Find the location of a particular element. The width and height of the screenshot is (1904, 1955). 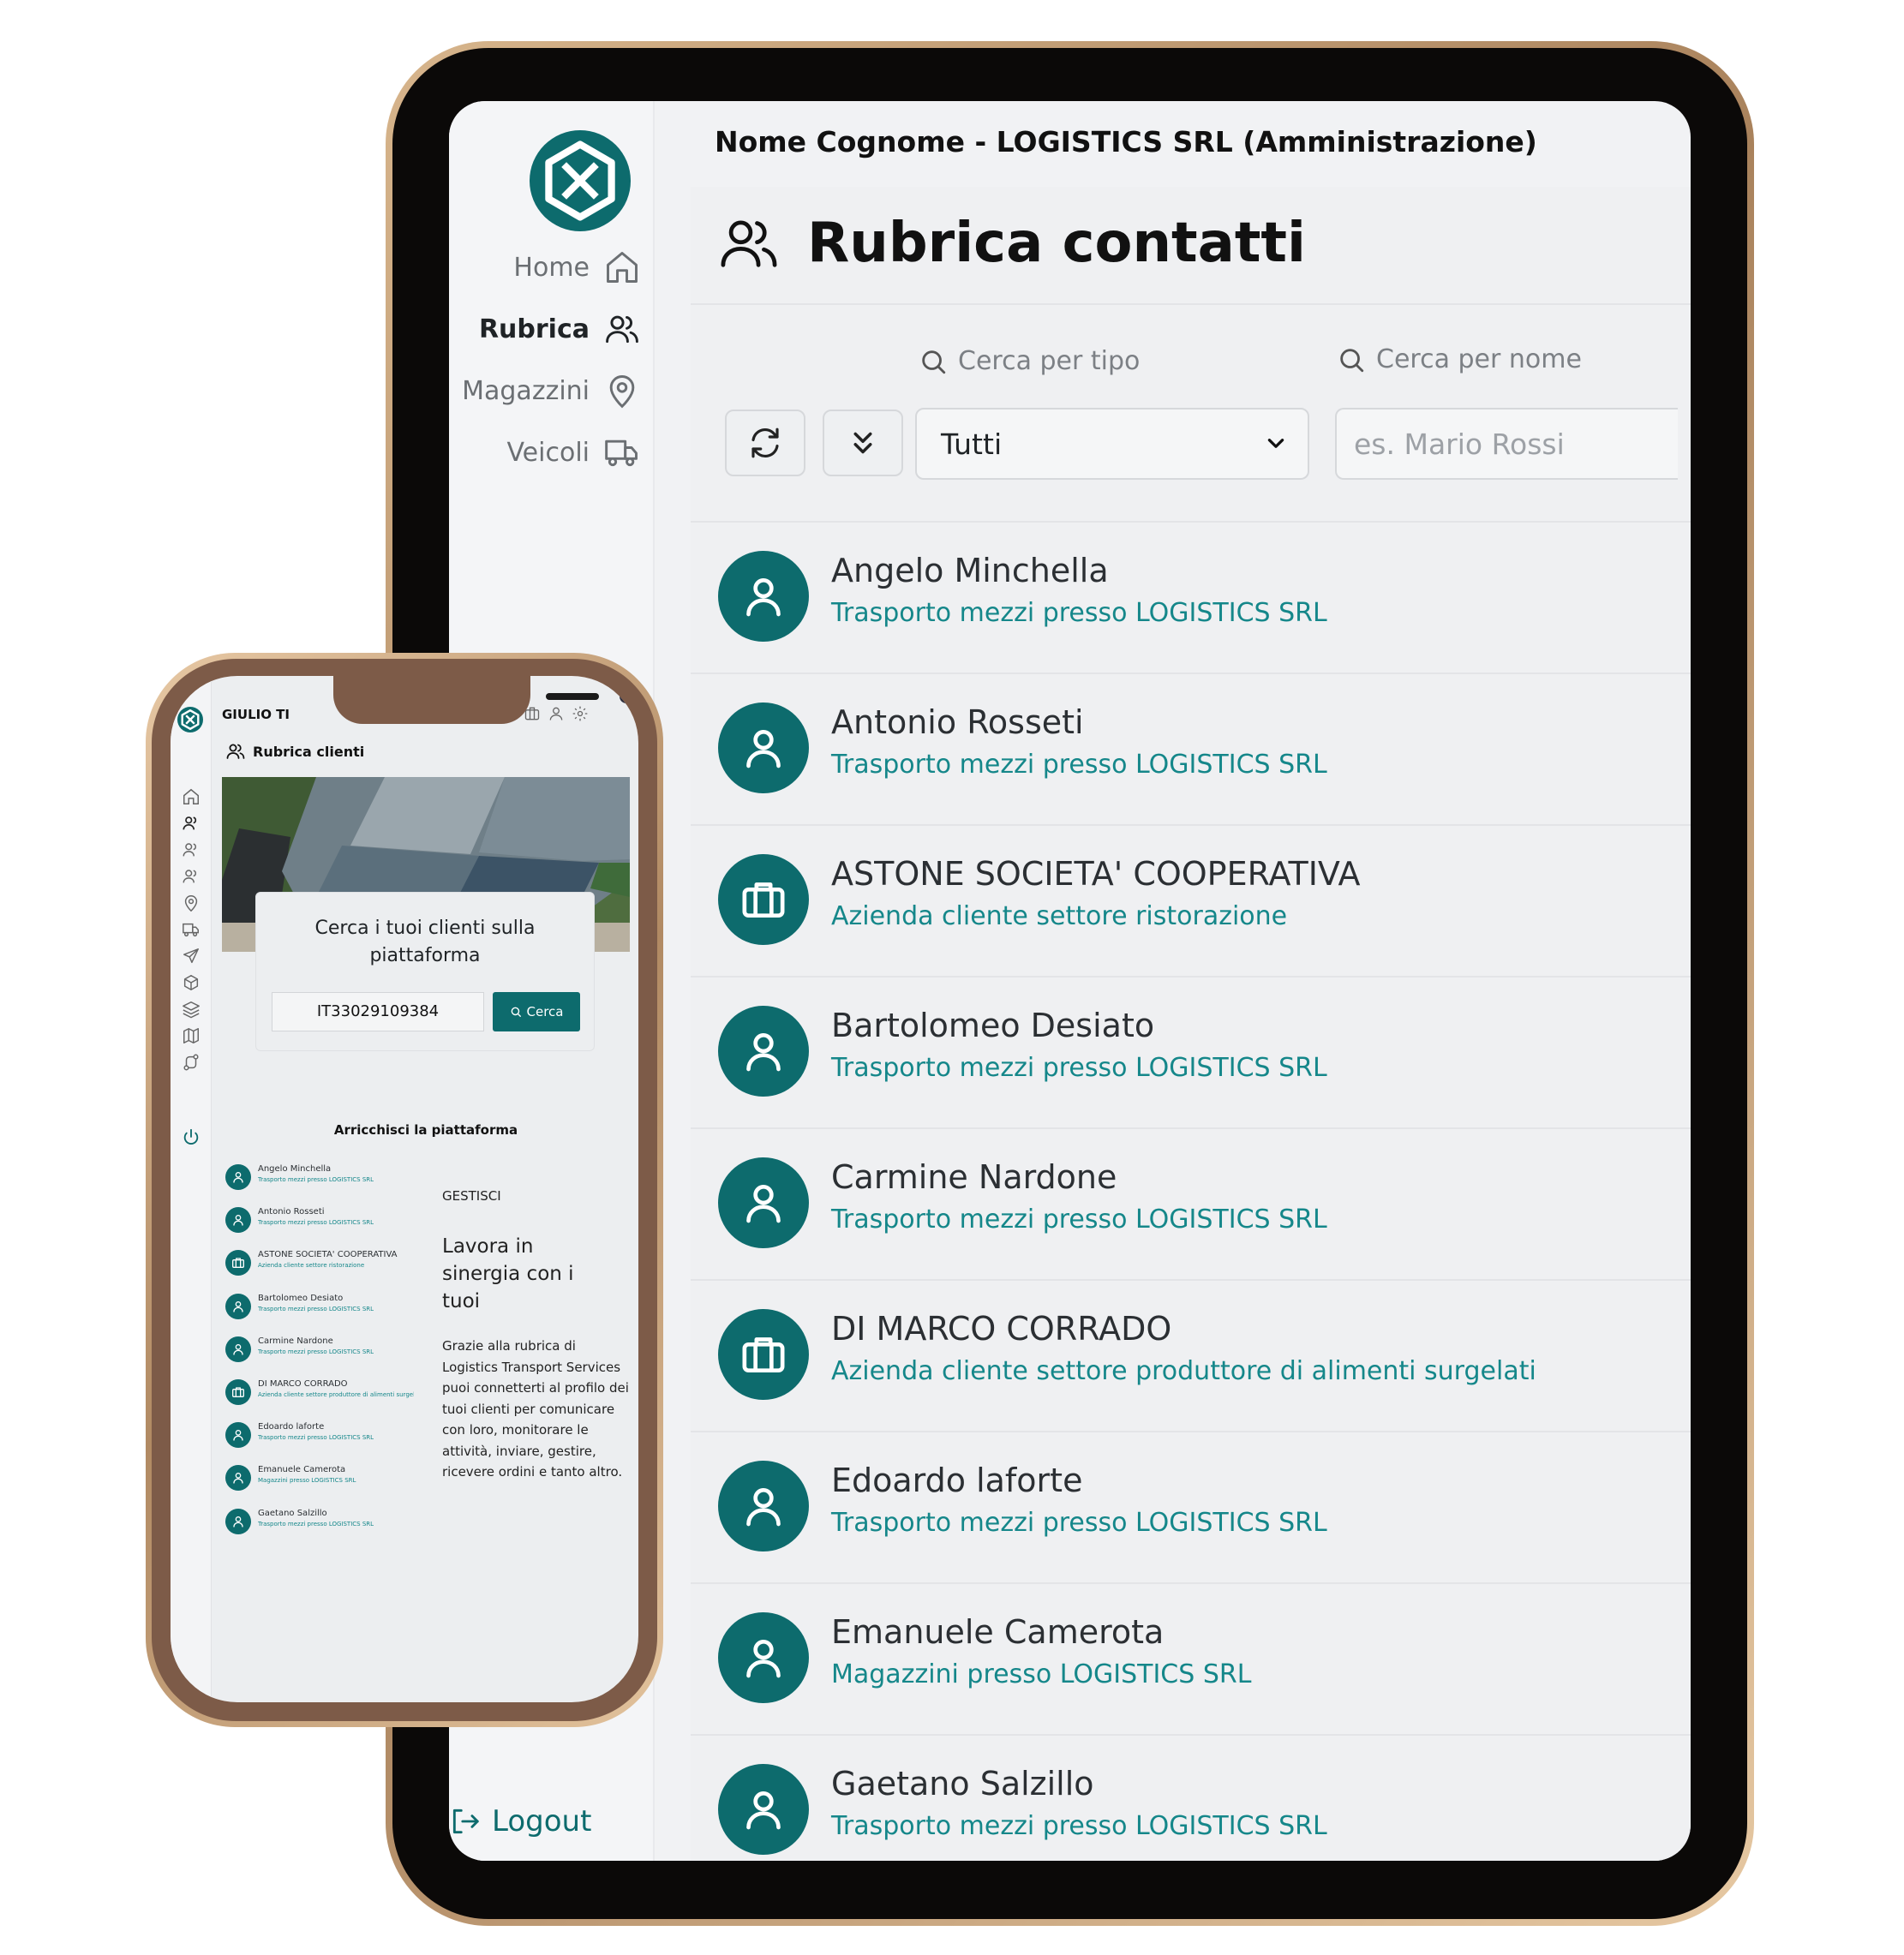

search-button: Cerca is located at coordinates (536, 1011).